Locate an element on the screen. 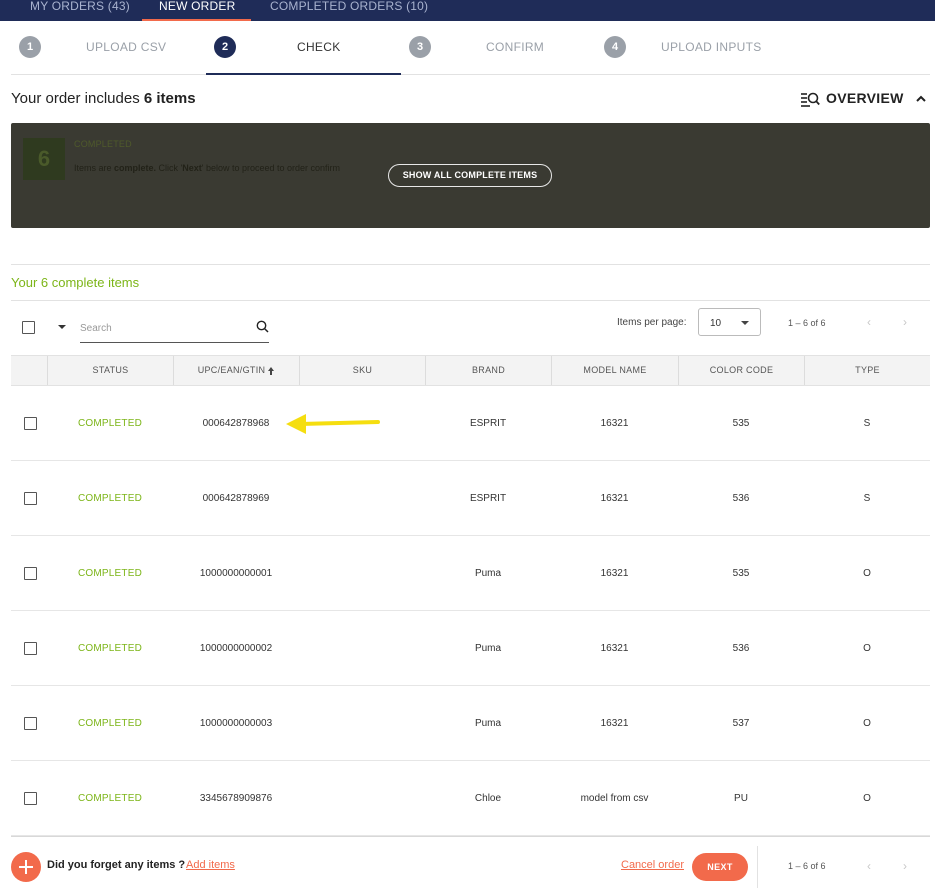 The height and width of the screenshot is (888, 935). active-tab-indicator is located at coordinates (196, 20).